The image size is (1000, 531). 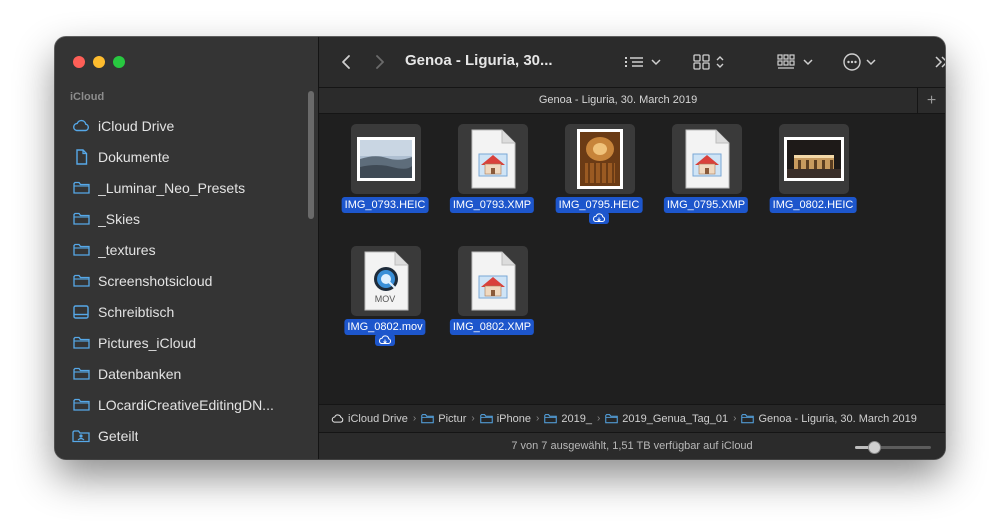 I want to click on overflow-button, so click(x=938, y=62).